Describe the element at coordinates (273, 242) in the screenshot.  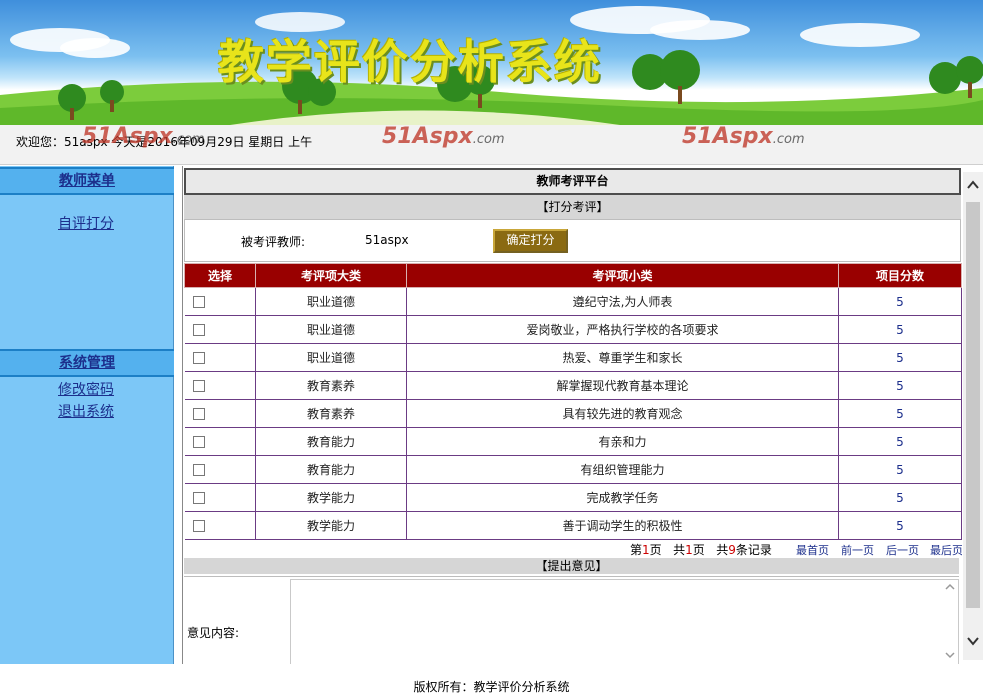
I see `teacher-label: 被考评教师:` at that location.